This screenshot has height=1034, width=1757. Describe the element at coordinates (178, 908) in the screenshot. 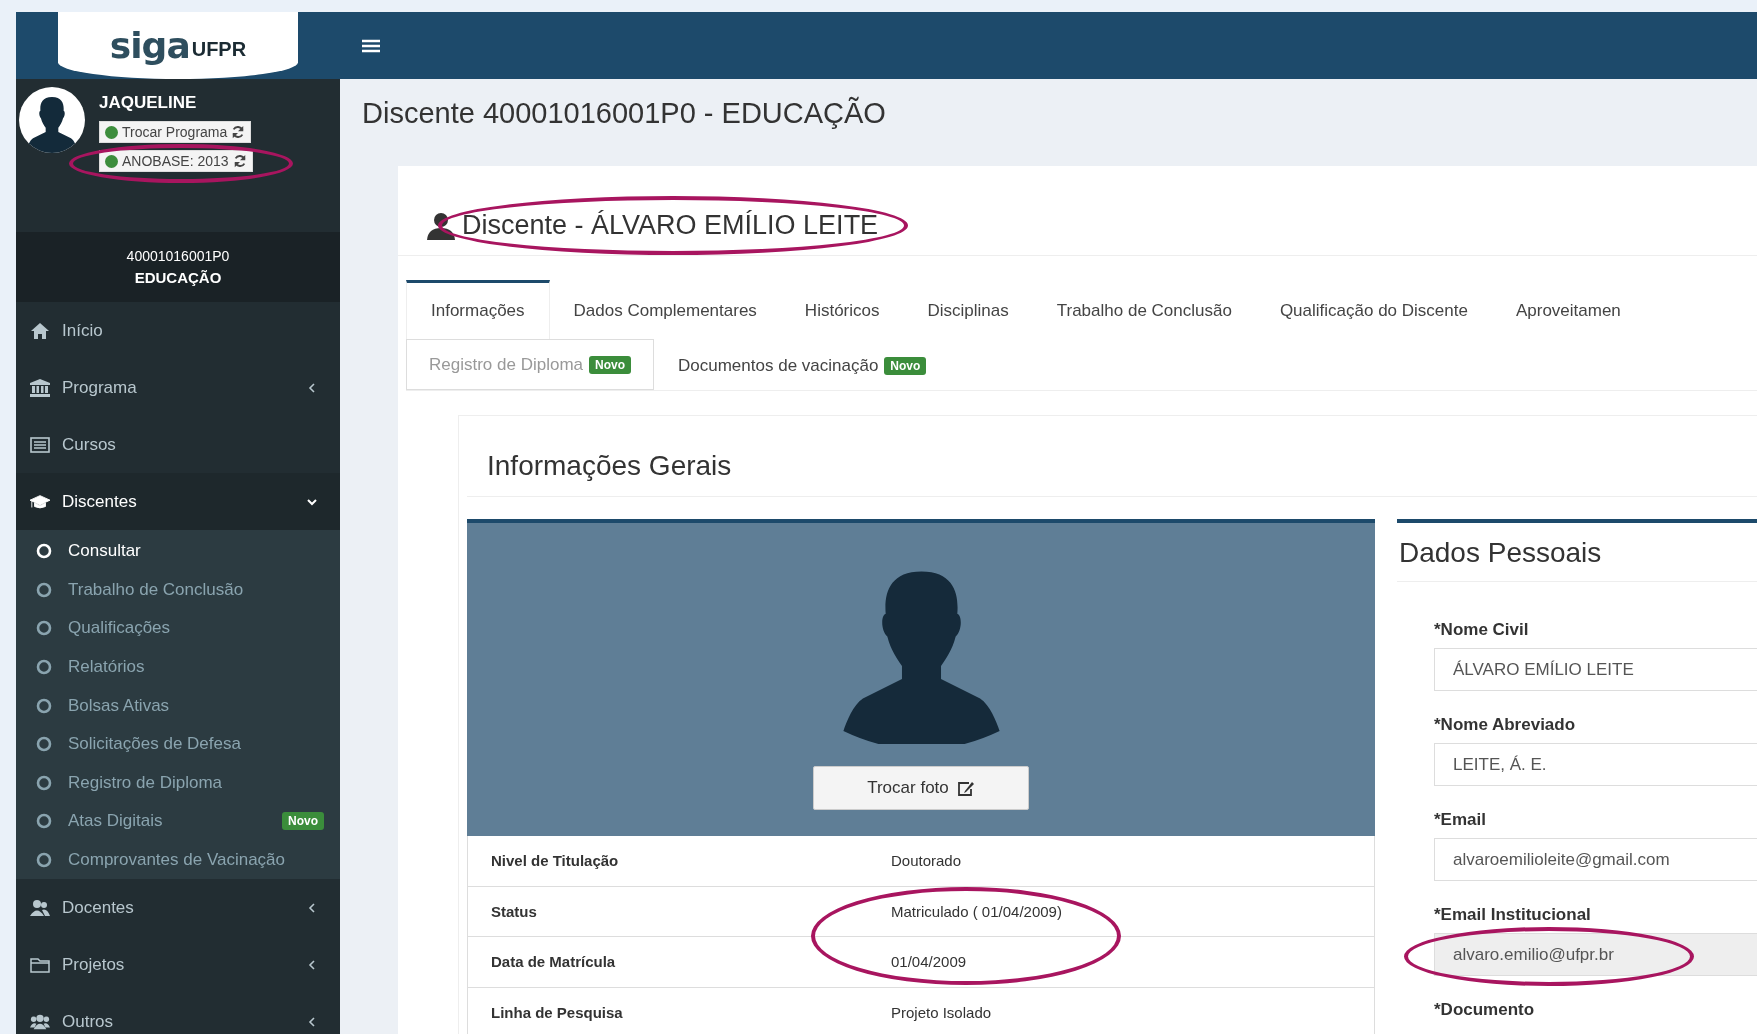

I see `sidebar-item: Docentes` at that location.